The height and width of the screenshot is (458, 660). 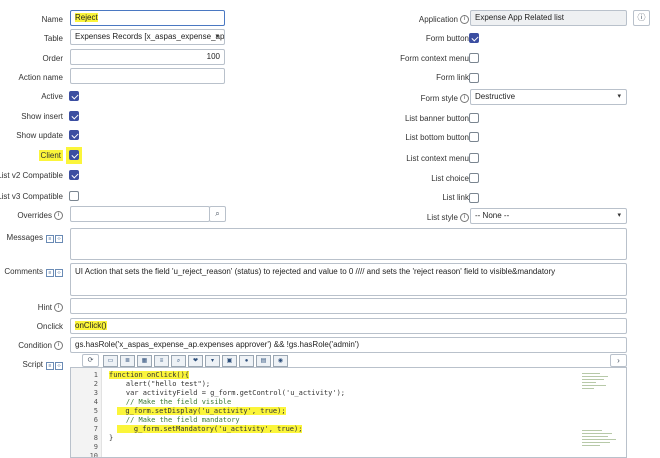 What do you see at coordinates (548, 97) in the screenshot?
I see `form-style-select: Destructive ▾` at bounding box center [548, 97].